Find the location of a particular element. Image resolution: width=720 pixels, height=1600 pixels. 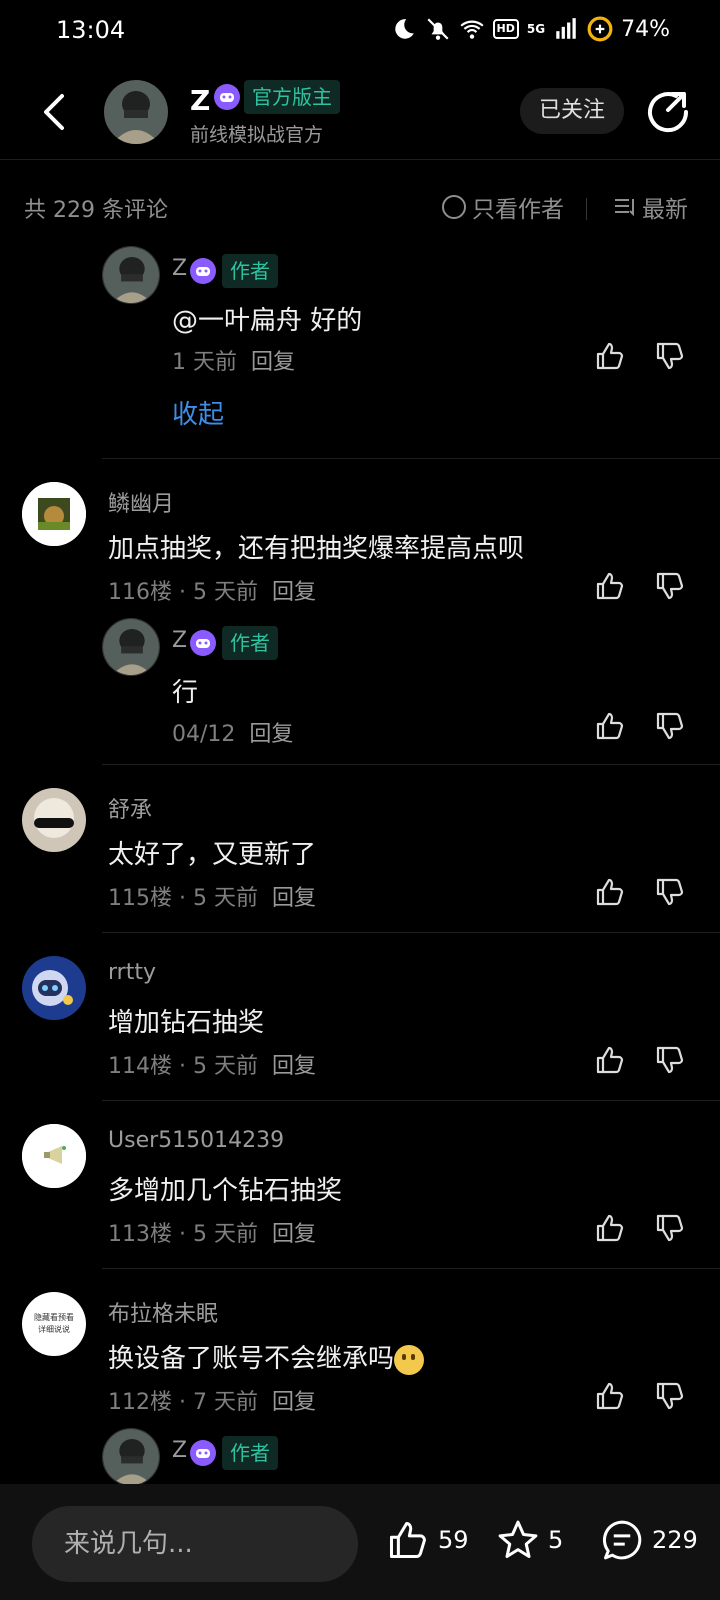

only-author-toggle: 只看作者 is located at coordinates (503, 207).